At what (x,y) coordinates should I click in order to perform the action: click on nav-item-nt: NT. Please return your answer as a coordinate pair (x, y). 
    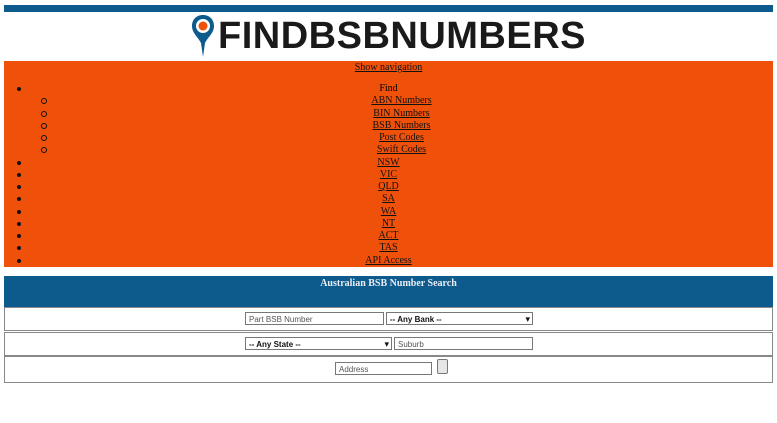
    Looking at the image, I should click on (388, 224).